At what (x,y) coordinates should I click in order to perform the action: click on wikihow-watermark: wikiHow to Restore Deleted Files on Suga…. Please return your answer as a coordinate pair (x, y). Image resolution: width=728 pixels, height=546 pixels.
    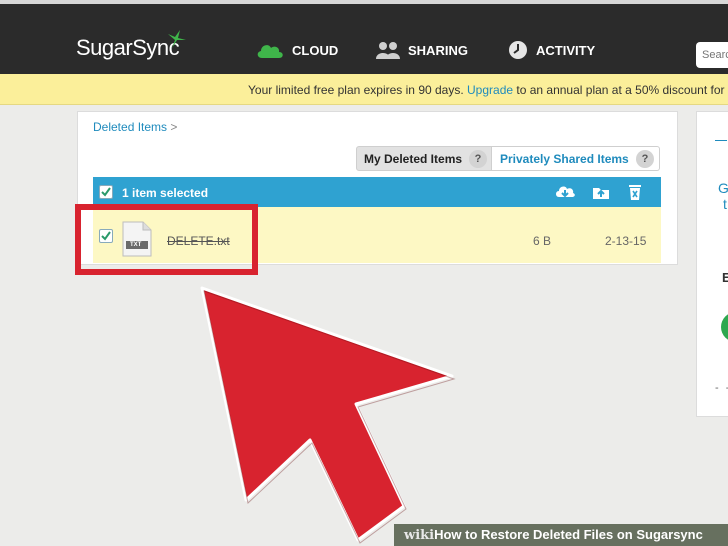
    Looking at the image, I should click on (561, 535).